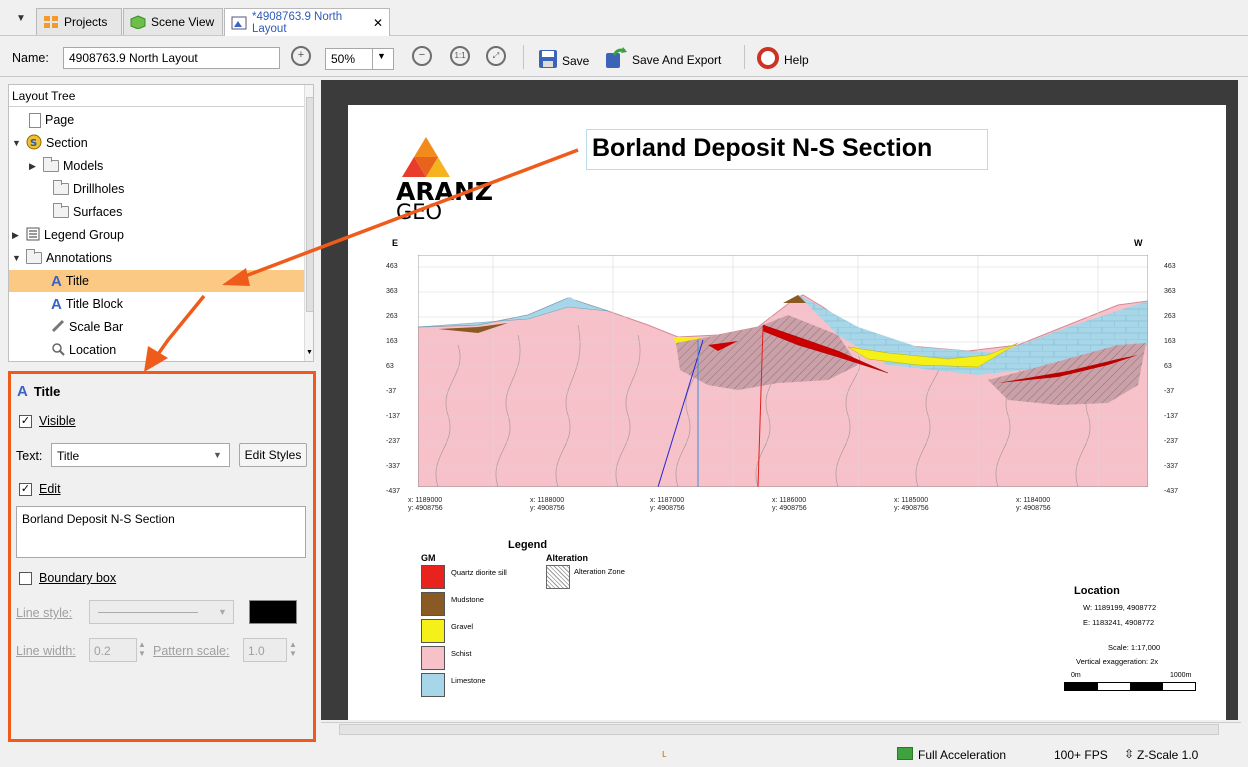 Image resolution: width=1248 pixels, height=767 pixels. What do you see at coordinates (393, 466) in the screenshot?
I see `elevation-label: -337` at bounding box center [393, 466].